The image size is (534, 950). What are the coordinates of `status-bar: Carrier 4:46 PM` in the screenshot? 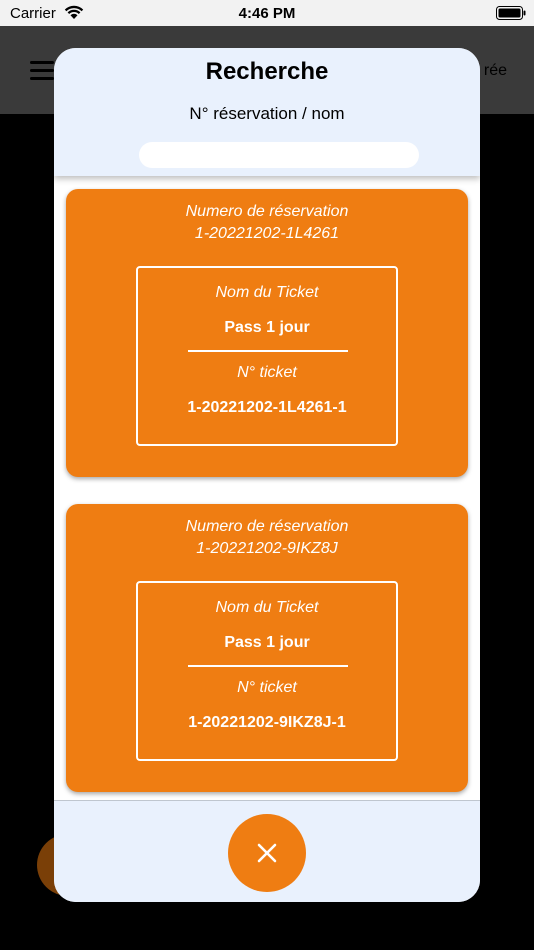 It's located at (267, 13).